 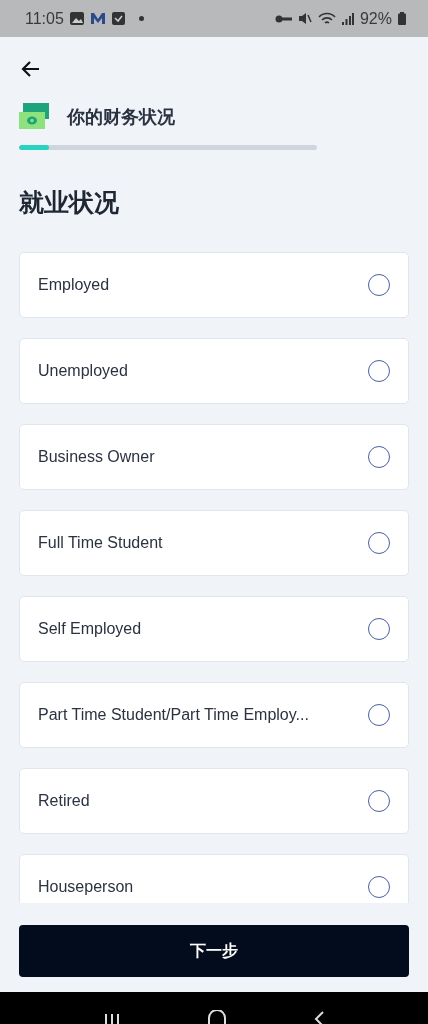 I want to click on option-card: Business Owner, so click(x=214, y=457).